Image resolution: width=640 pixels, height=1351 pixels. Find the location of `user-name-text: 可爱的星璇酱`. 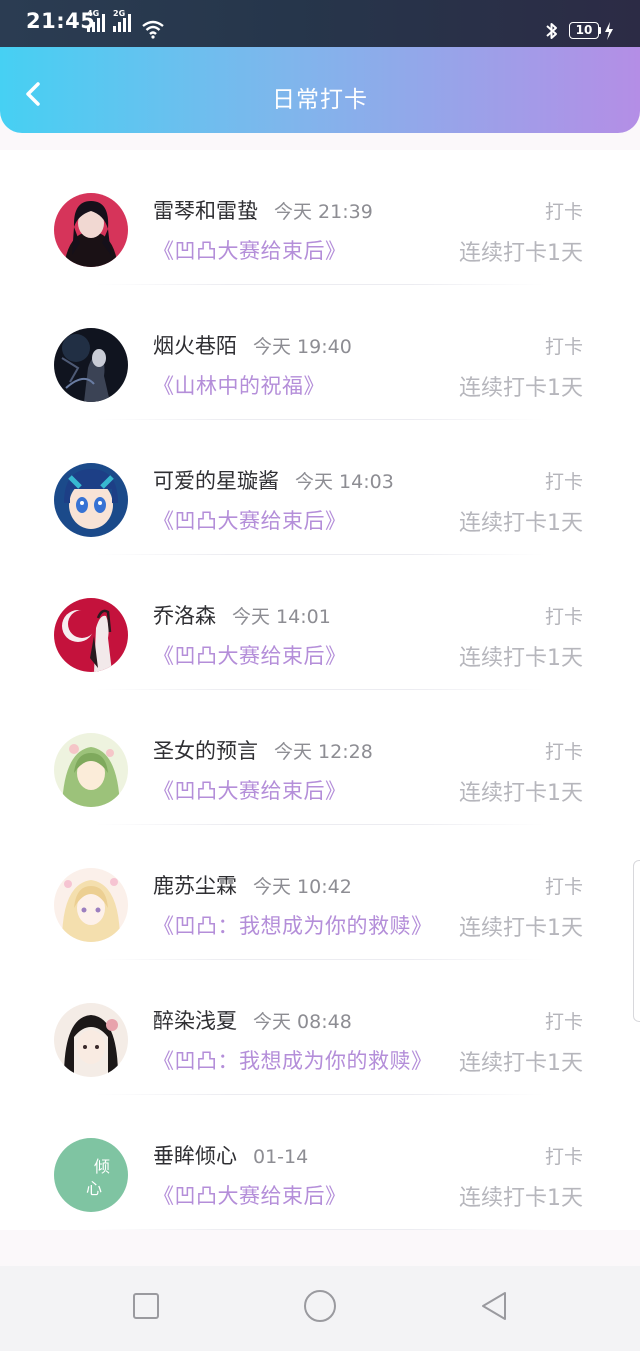

user-name-text: 可爱的星璇酱 is located at coordinates (216, 481).